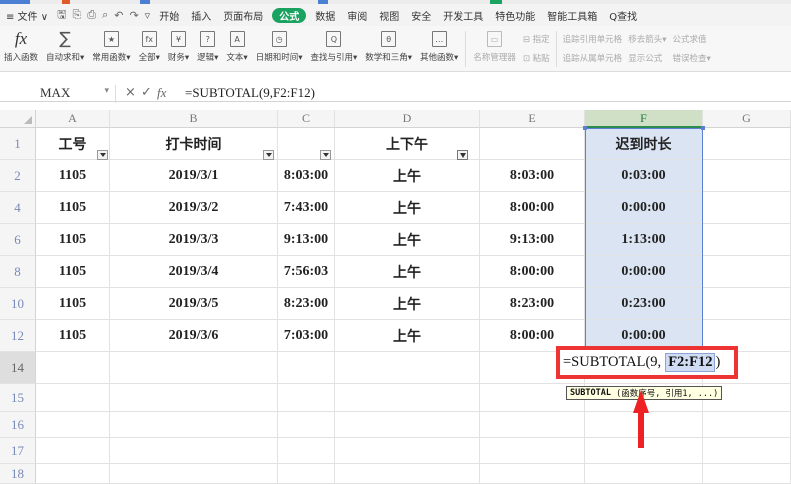  Describe the element at coordinates (306, 272) in the screenshot. I see `table-cell: 7:56:03` at that location.